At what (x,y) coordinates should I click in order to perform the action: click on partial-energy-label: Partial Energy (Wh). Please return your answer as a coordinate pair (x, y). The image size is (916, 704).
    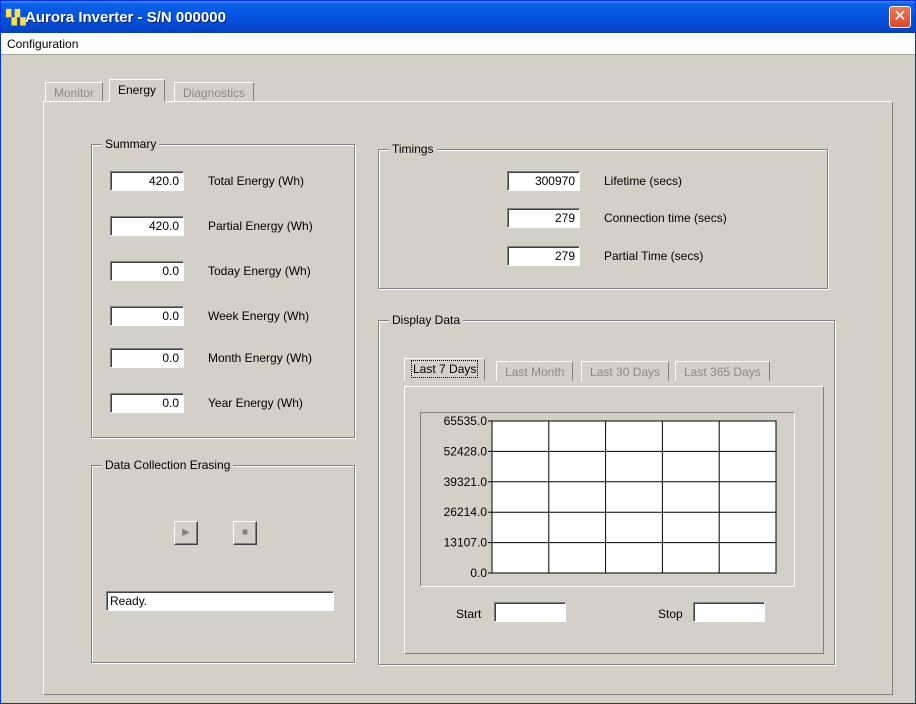
    Looking at the image, I should click on (260, 226).